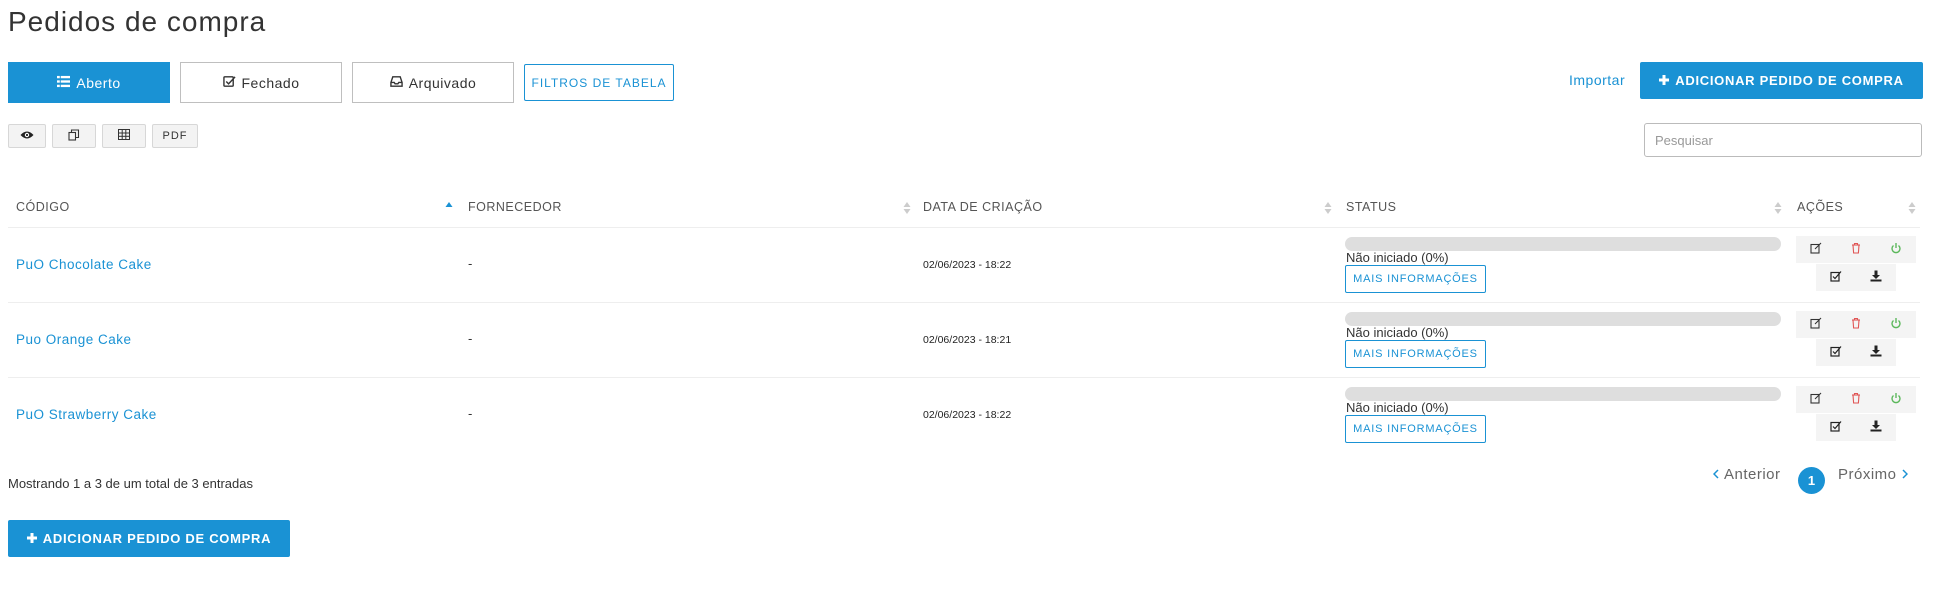 This screenshot has height=590, width=1934. I want to click on pagination-next: Próximo, so click(1873, 474).